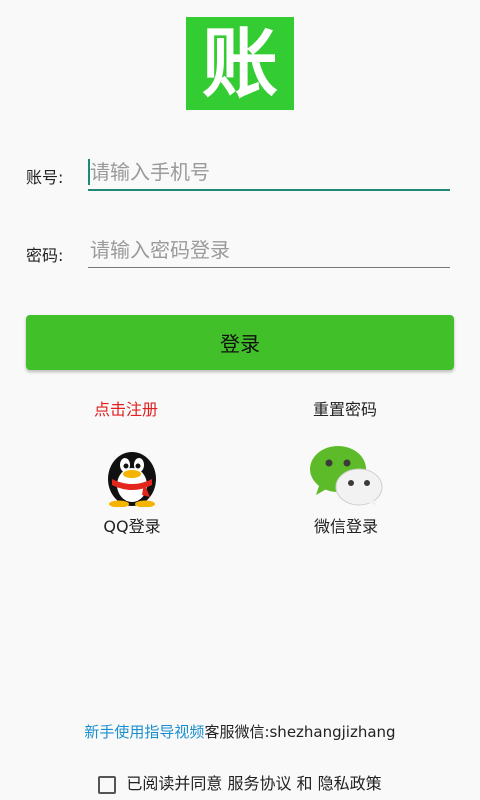  Describe the element at coordinates (240, 342) in the screenshot. I see `login-button: 登录` at that location.